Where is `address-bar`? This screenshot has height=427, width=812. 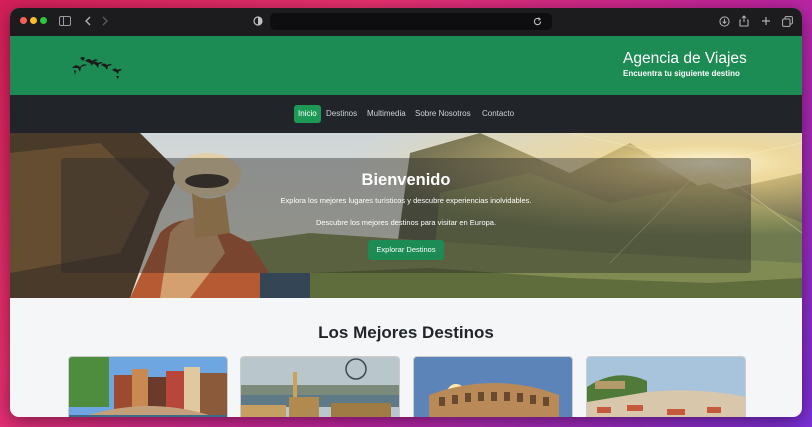 address-bar is located at coordinates (411, 21).